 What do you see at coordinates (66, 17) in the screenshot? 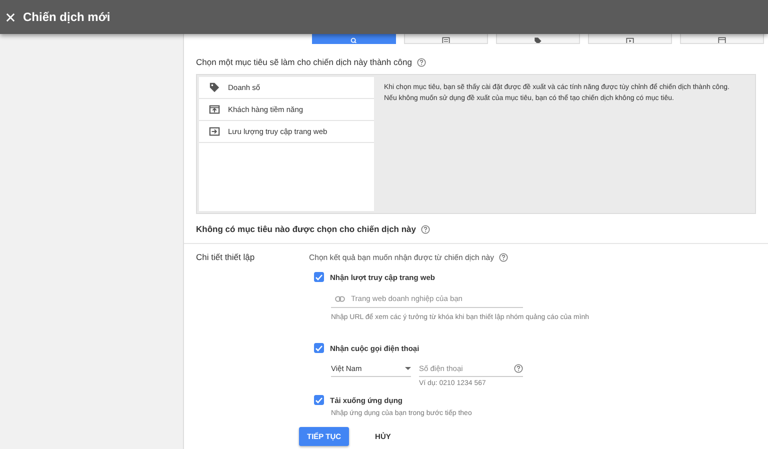
I see `page-title: Chiến dịch mới` at bounding box center [66, 17].